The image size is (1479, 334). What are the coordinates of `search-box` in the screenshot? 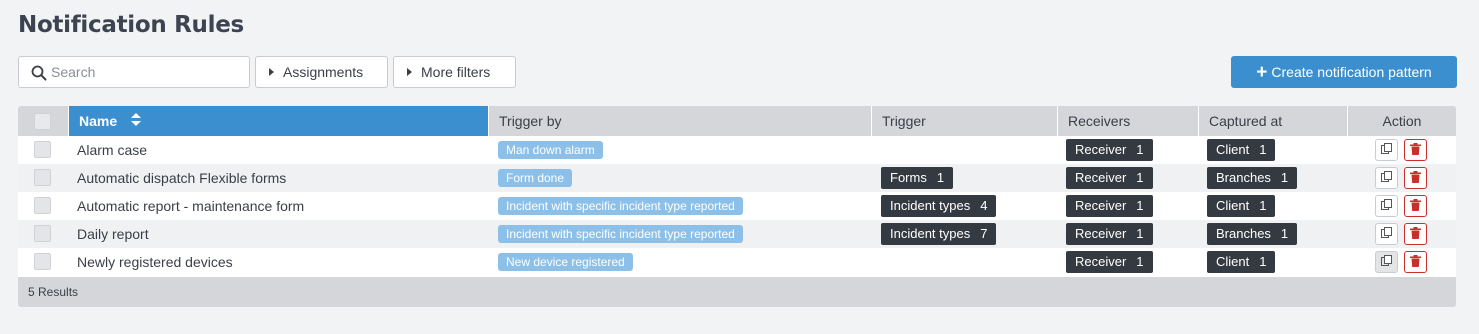 It's located at (134, 72).